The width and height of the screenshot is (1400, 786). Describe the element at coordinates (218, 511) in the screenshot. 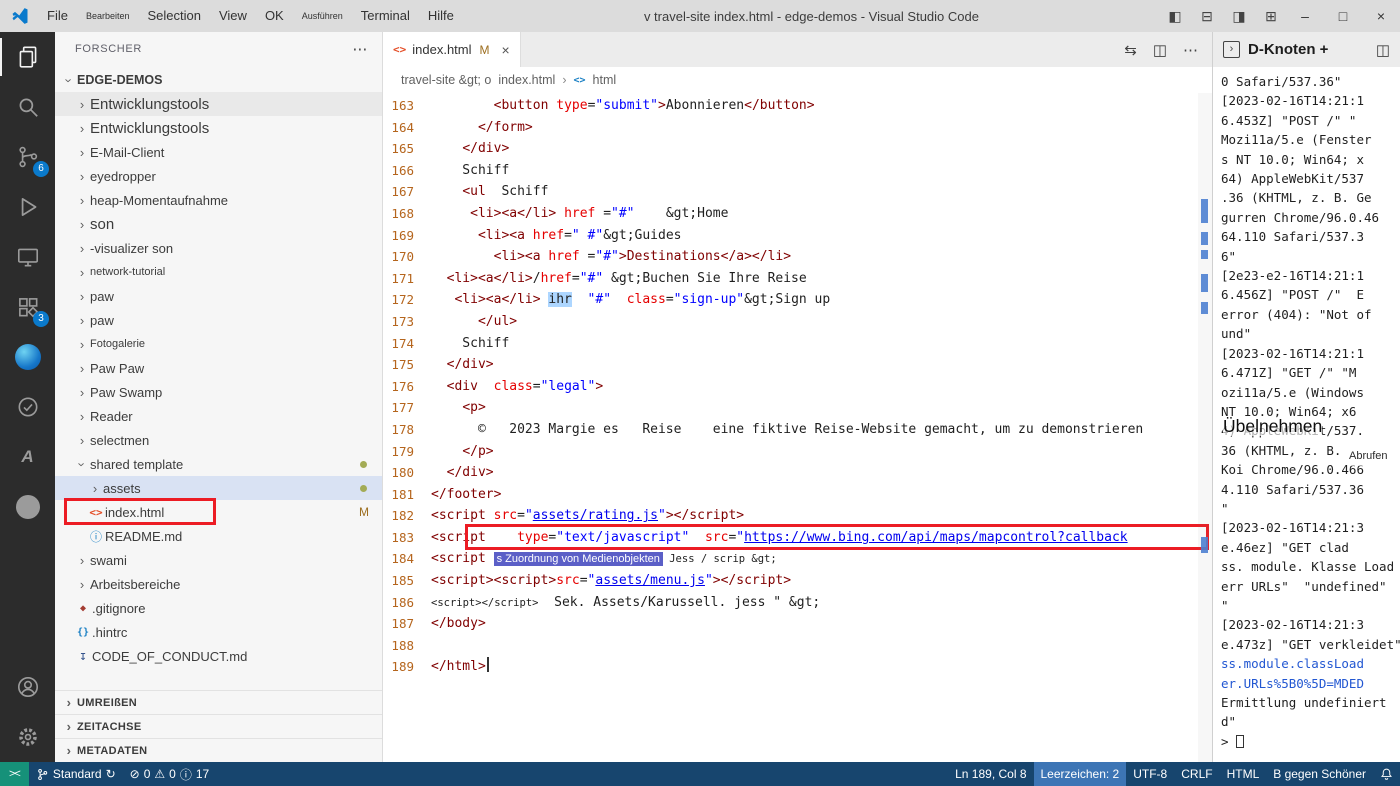

I see `tree-item: <> index.html M` at that location.